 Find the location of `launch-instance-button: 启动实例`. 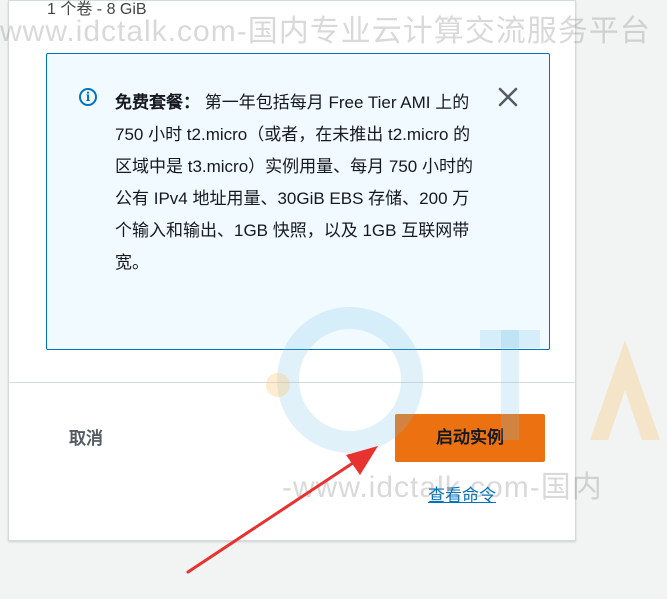

launch-instance-button: 启动实例 is located at coordinates (470, 438).